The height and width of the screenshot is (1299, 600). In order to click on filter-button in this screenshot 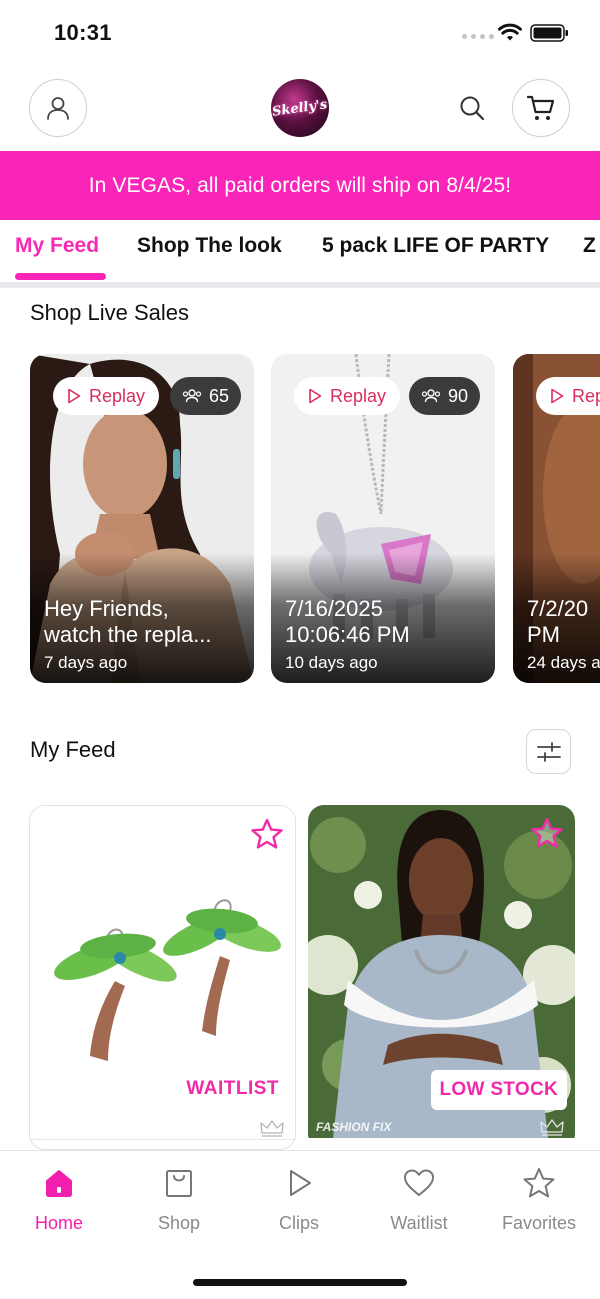, I will do `click(548, 751)`.